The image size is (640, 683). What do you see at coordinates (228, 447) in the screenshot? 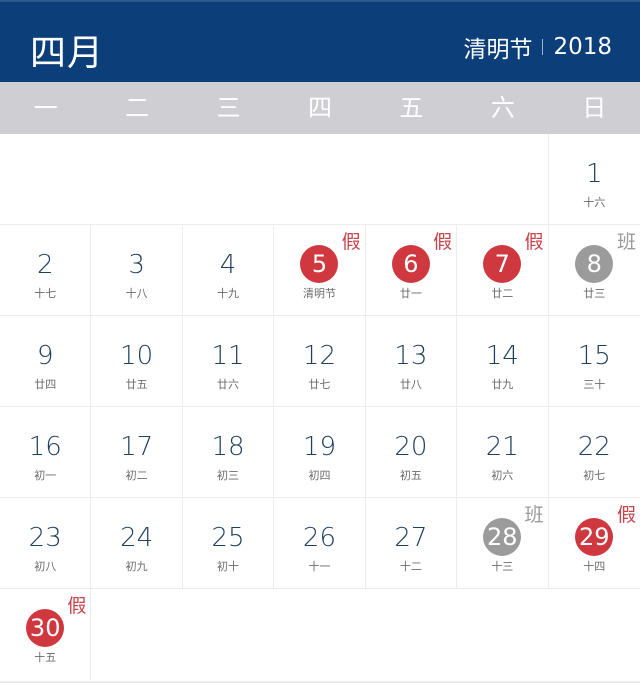
I see `day-number: 18` at bounding box center [228, 447].